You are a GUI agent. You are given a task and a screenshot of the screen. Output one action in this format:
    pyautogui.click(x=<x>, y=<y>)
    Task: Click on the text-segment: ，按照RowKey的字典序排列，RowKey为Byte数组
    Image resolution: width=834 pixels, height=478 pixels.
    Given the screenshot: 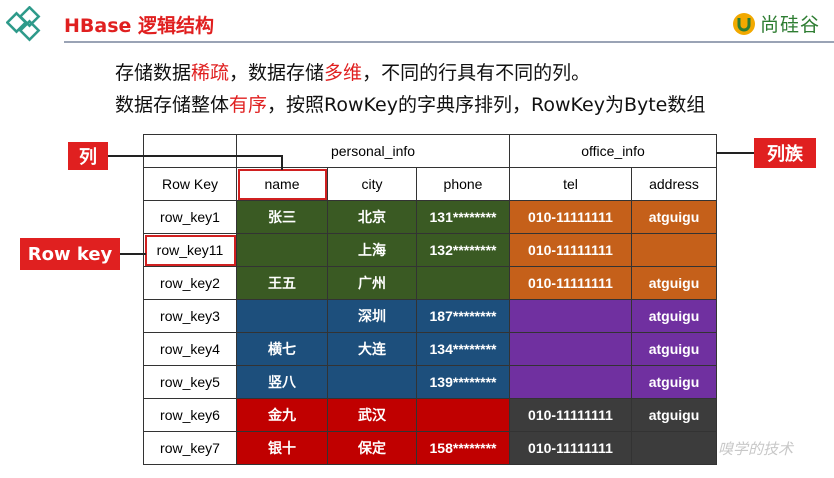 What is the action you would take?
    pyautogui.click(x=486, y=105)
    